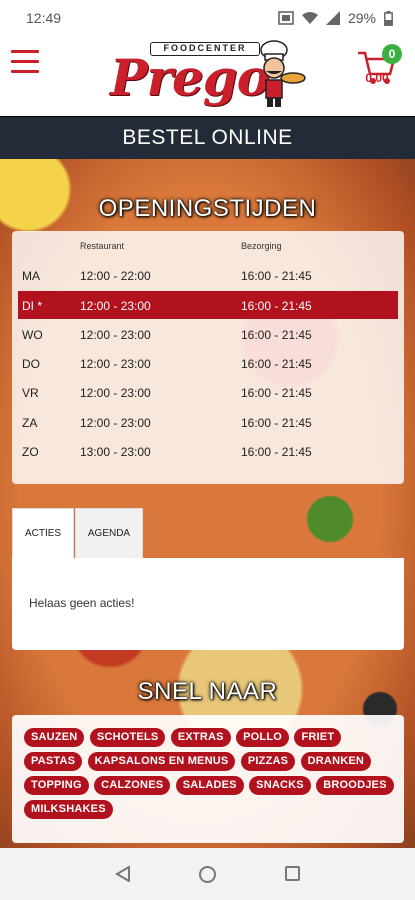 The height and width of the screenshot is (900, 415). Describe the element at coordinates (208, 604) in the screenshot. I see `tab-panel: Helaas geen acties!` at that location.